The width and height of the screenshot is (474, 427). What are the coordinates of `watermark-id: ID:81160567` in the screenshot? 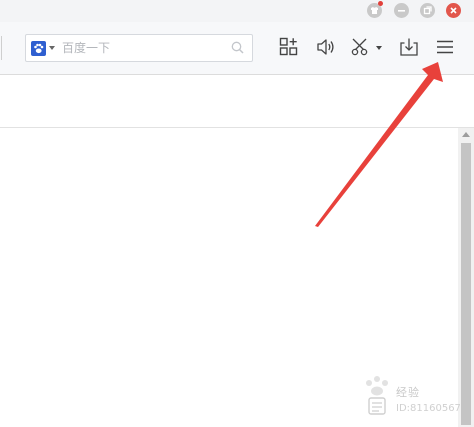 It's located at (428, 408).